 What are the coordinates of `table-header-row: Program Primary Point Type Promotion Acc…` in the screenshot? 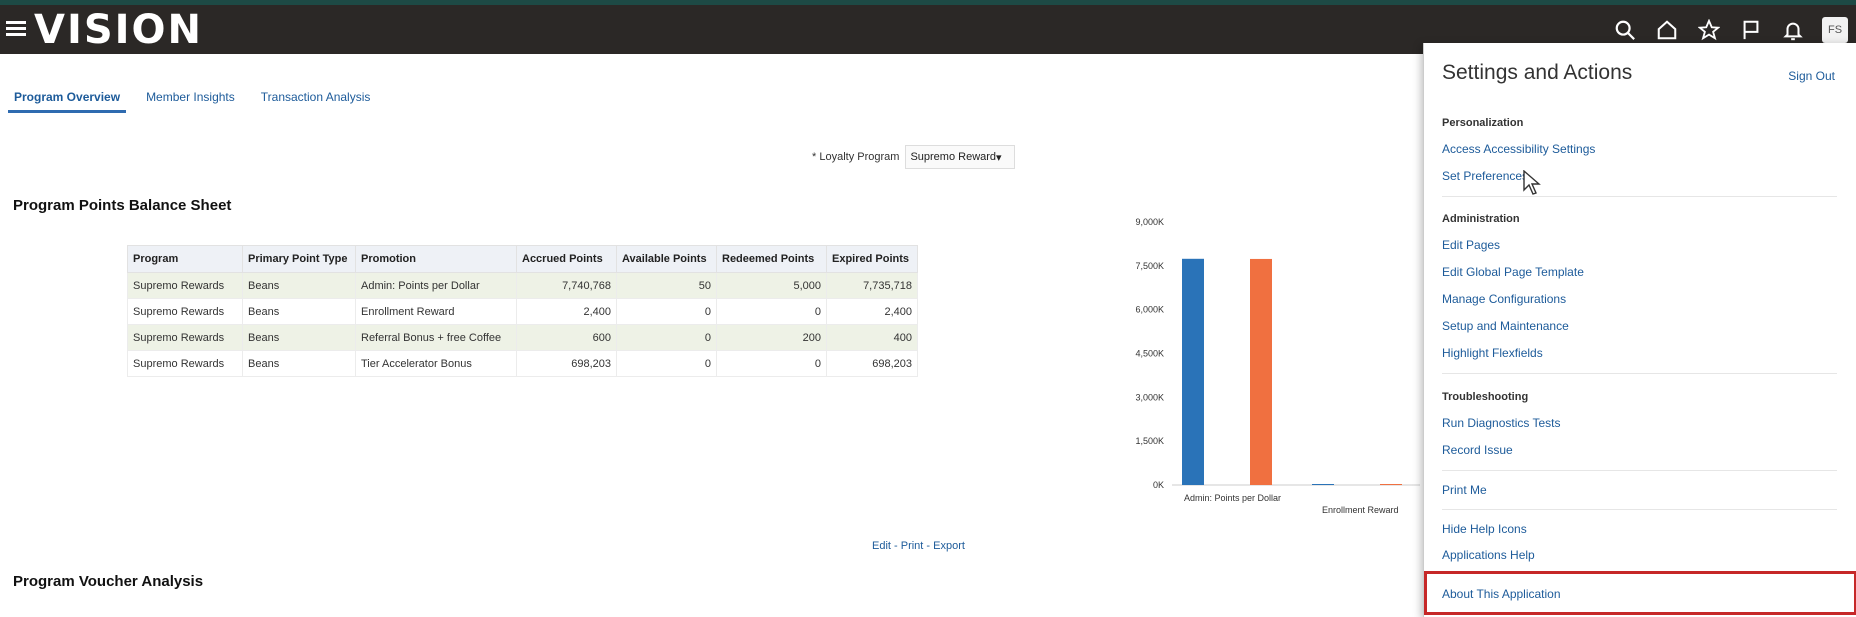 It's located at (522, 259).